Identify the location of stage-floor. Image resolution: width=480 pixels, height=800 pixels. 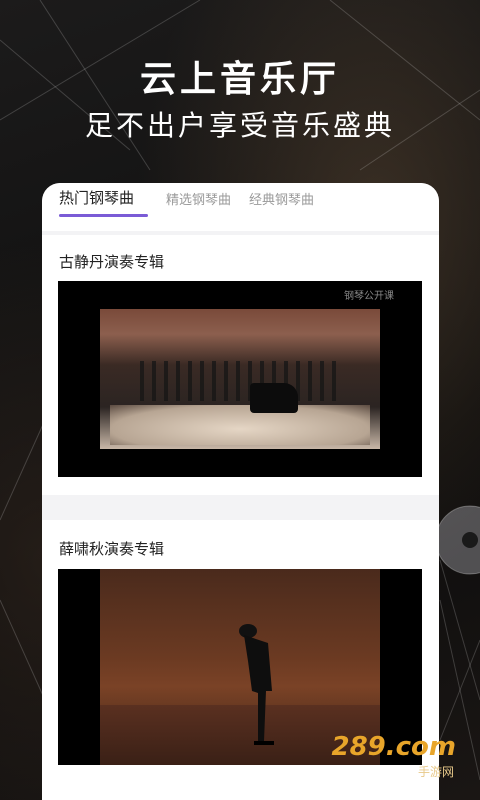
(240, 425).